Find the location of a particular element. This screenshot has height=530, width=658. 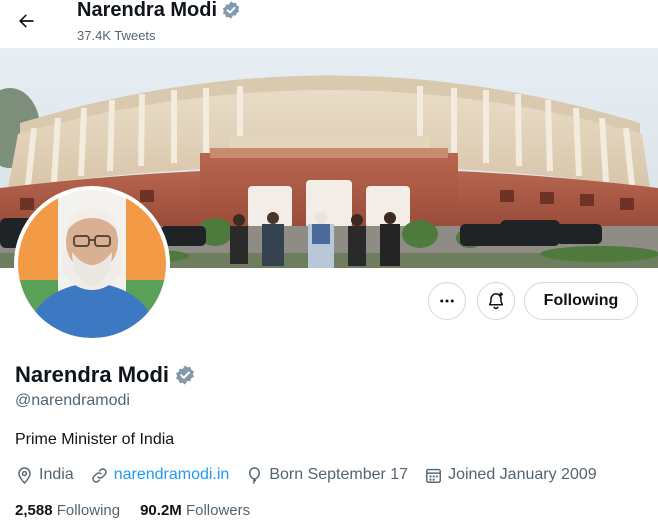

profile-meta: India narendramodi.in Born September 17 is located at coordinates (314, 475).